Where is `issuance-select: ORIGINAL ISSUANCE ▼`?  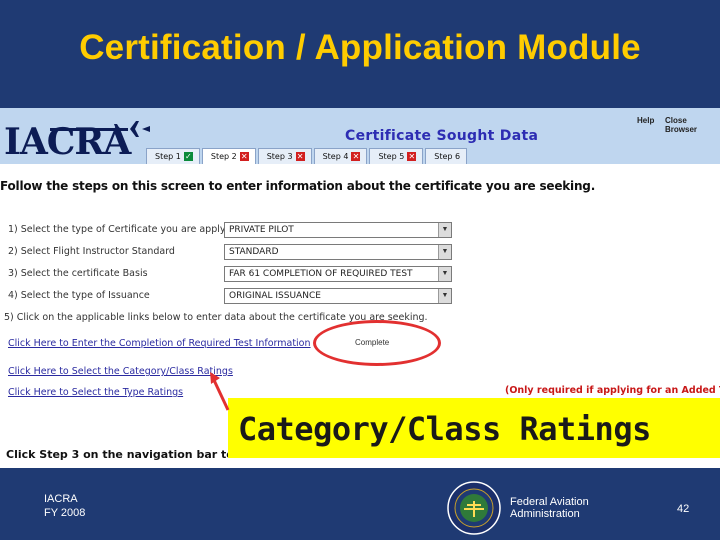 issuance-select: ORIGINAL ISSUANCE ▼ is located at coordinates (338, 296).